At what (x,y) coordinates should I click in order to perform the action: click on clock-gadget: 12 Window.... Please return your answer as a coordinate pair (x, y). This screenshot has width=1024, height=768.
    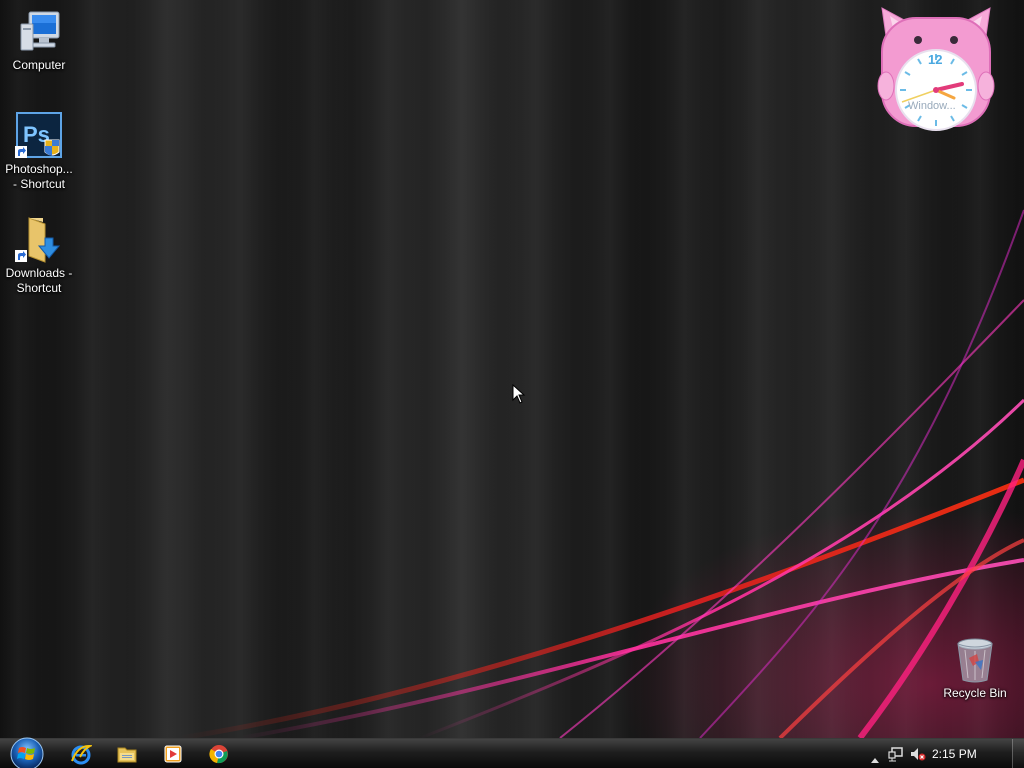
    Looking at the image, I should click on (936, 70).